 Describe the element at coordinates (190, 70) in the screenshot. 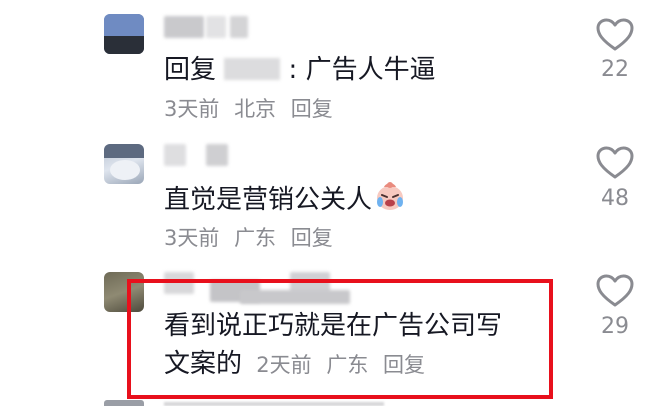

I see `reply-prefix: 回复` at that location.